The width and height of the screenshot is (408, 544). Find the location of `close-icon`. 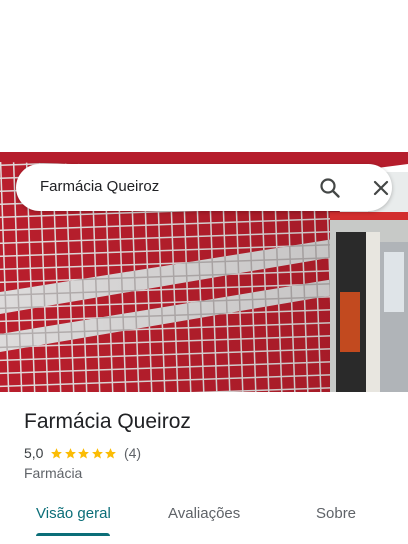

close-icon is located at coordinates (381, 188).